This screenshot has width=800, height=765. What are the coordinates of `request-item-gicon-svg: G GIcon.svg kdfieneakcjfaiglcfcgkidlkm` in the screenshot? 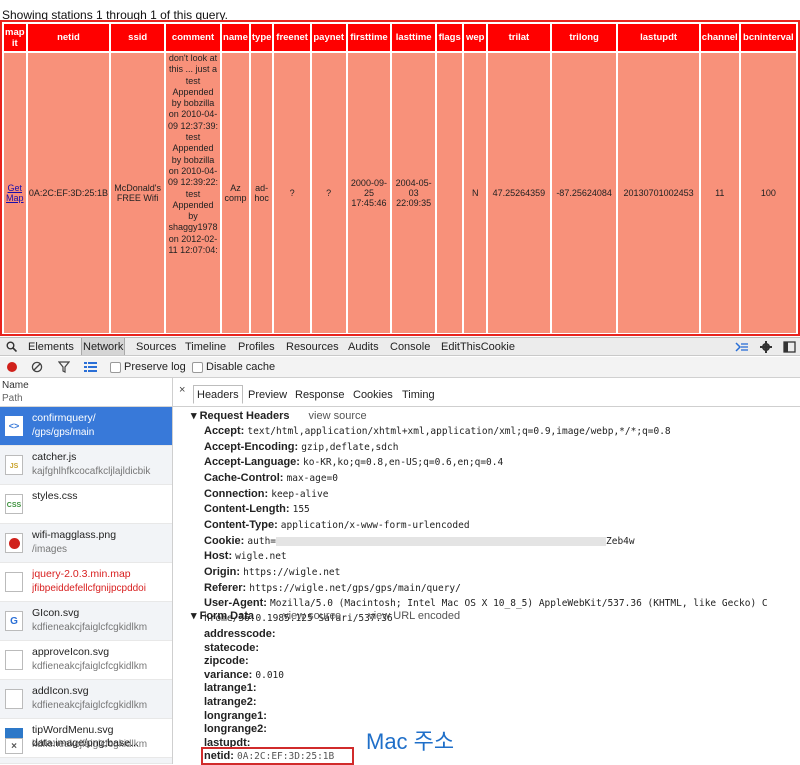 It's located at (86, 621).